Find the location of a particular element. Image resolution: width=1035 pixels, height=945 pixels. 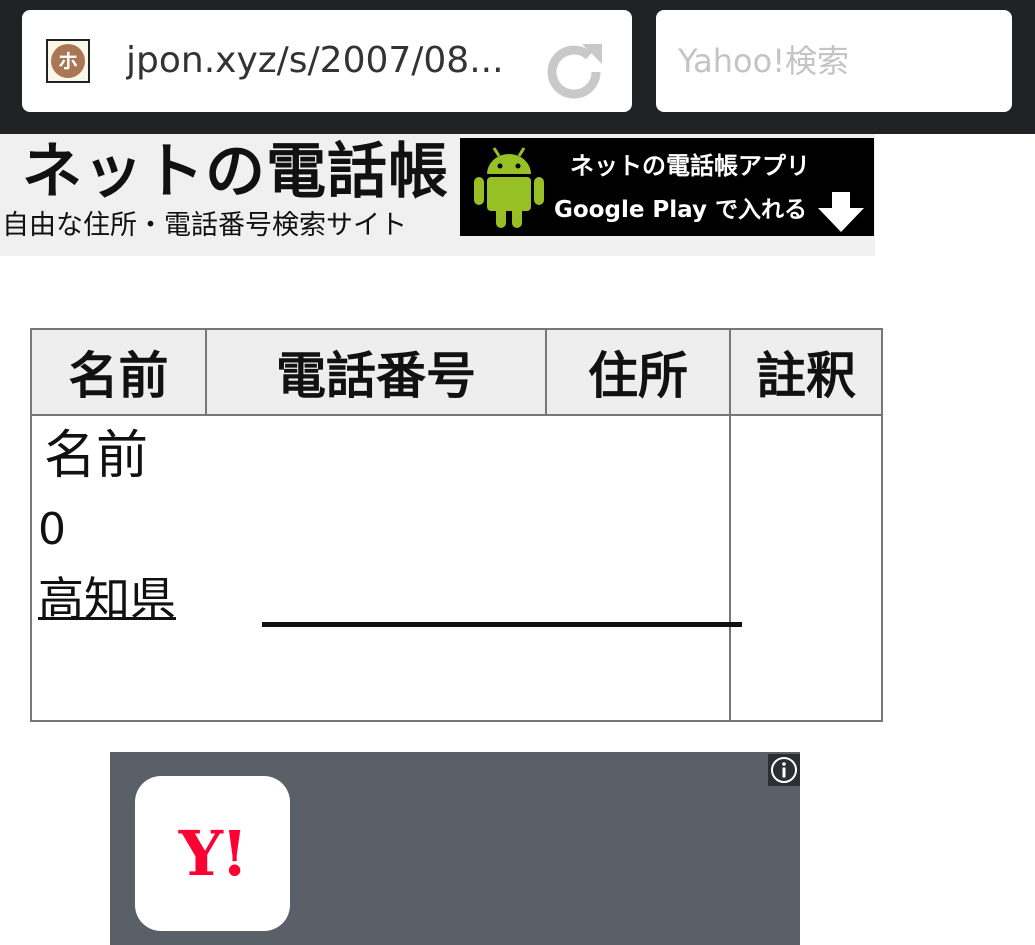

banner-title: ネットの電話帳アプリ is located at coordinates (690, 166).